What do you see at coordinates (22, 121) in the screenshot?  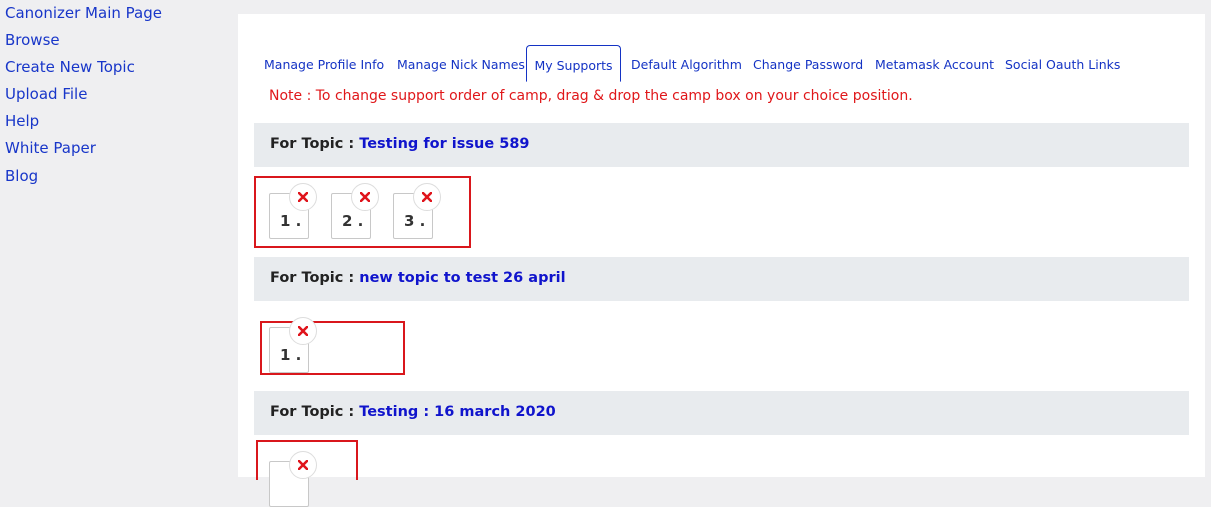 I see `sidebar-item-help: Help` at bounding box center [22, 121].